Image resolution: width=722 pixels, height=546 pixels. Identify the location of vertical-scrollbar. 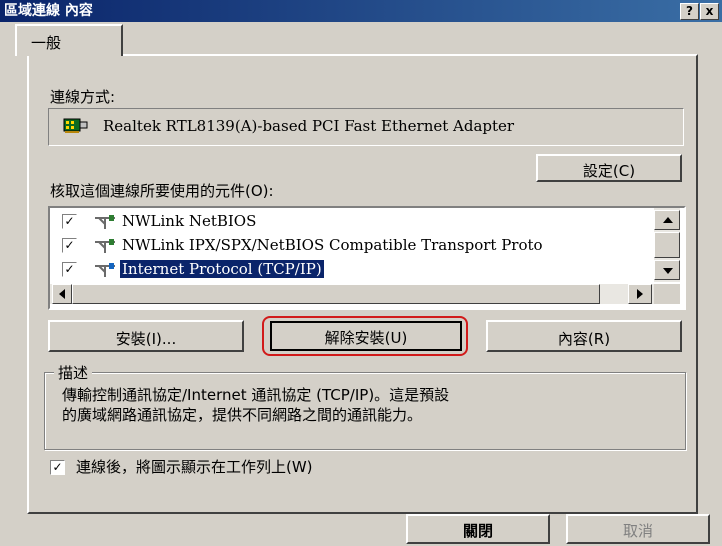
(667, 245).